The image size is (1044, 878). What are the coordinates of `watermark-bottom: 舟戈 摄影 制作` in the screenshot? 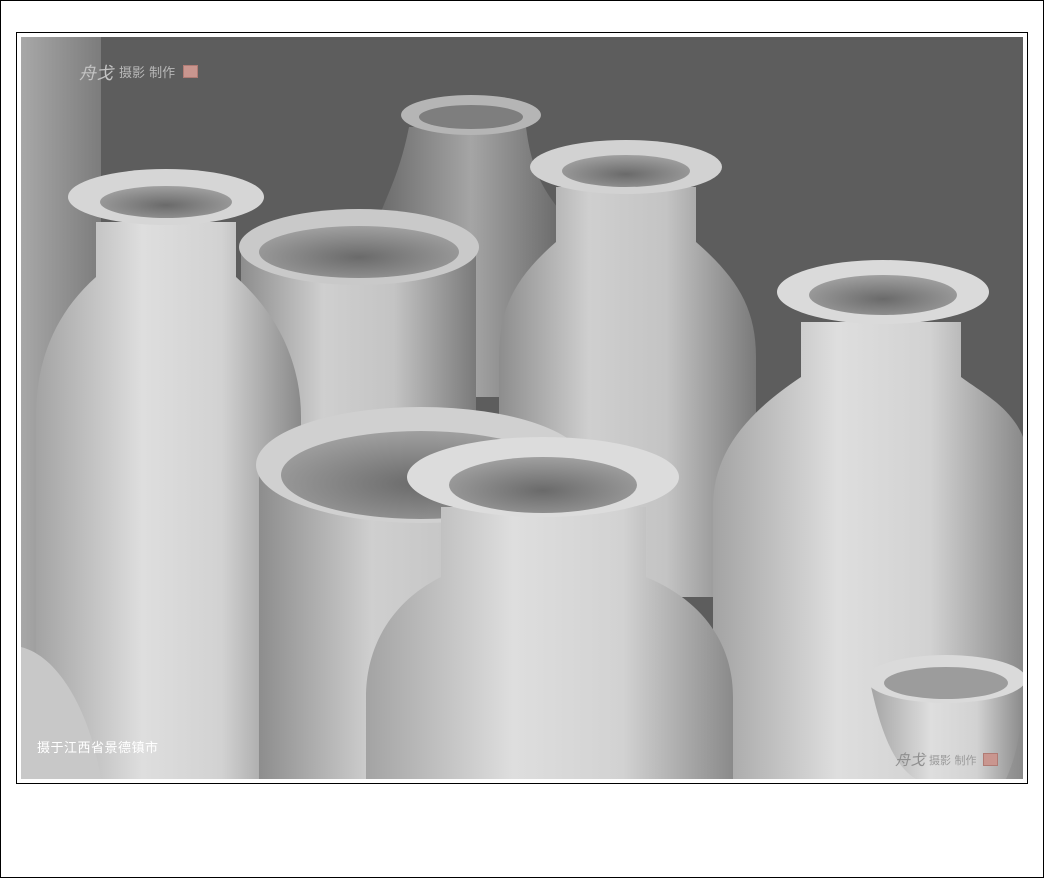 It's located at (946, 759).